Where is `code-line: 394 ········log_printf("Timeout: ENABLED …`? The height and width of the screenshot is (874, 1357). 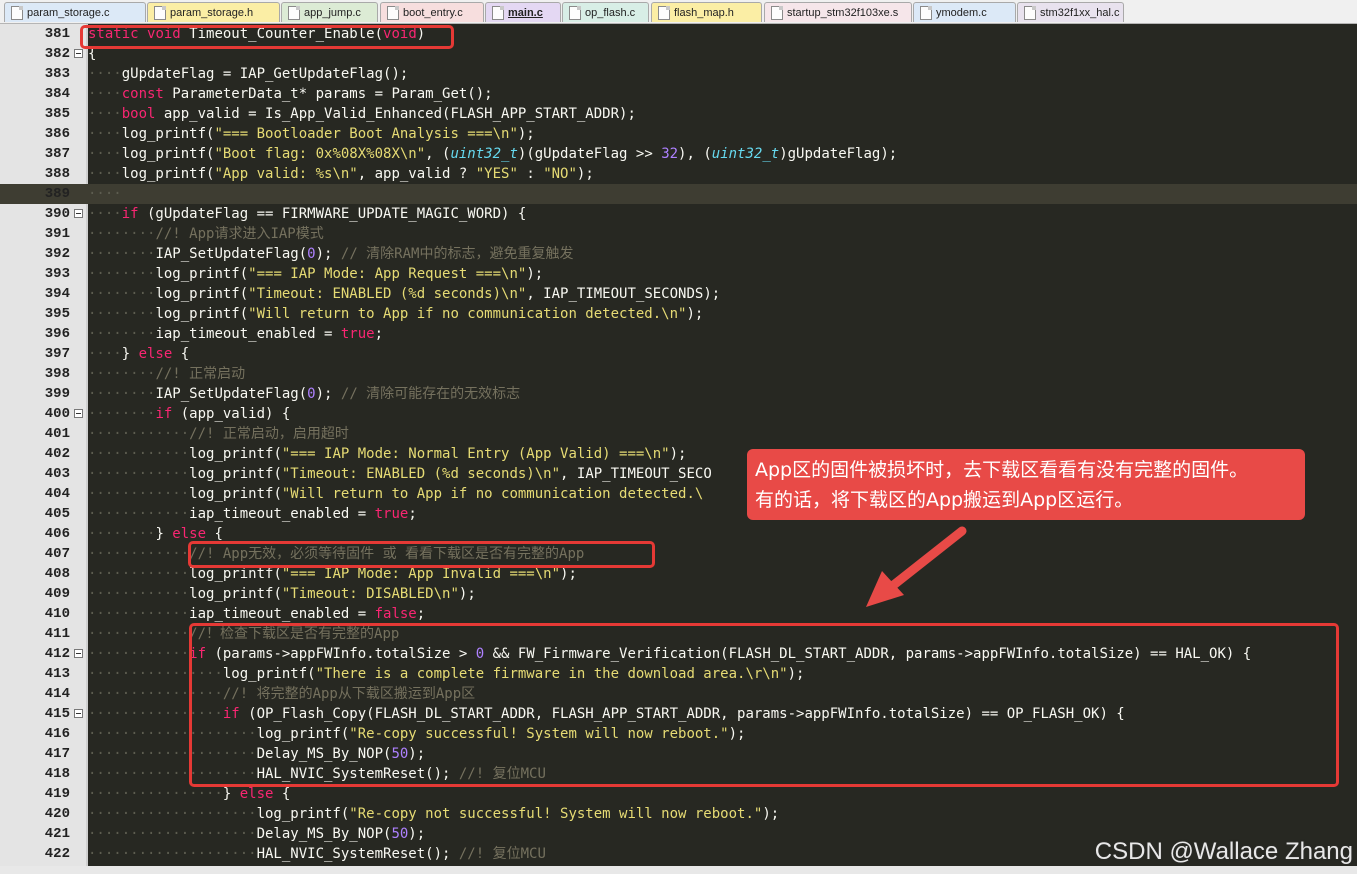 code-line: 394 ········log_printf("Timeout: ENABLED … is located at coordinates (678, 294).